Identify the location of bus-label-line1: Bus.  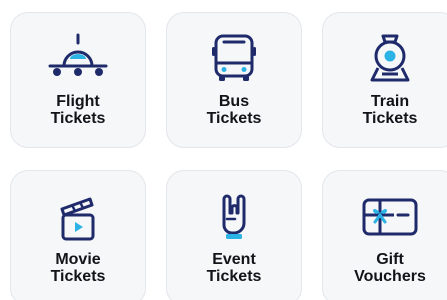
(234, 101).